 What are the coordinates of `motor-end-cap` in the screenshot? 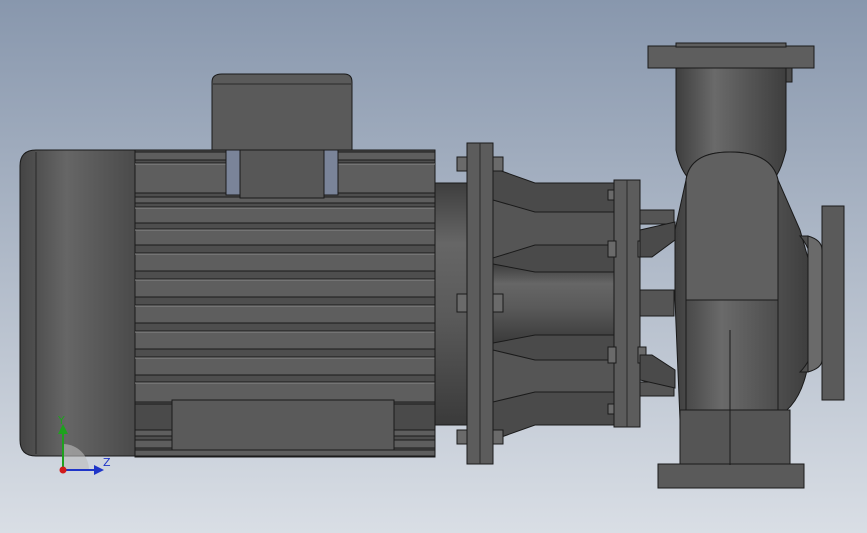 It's located at (78, 303).